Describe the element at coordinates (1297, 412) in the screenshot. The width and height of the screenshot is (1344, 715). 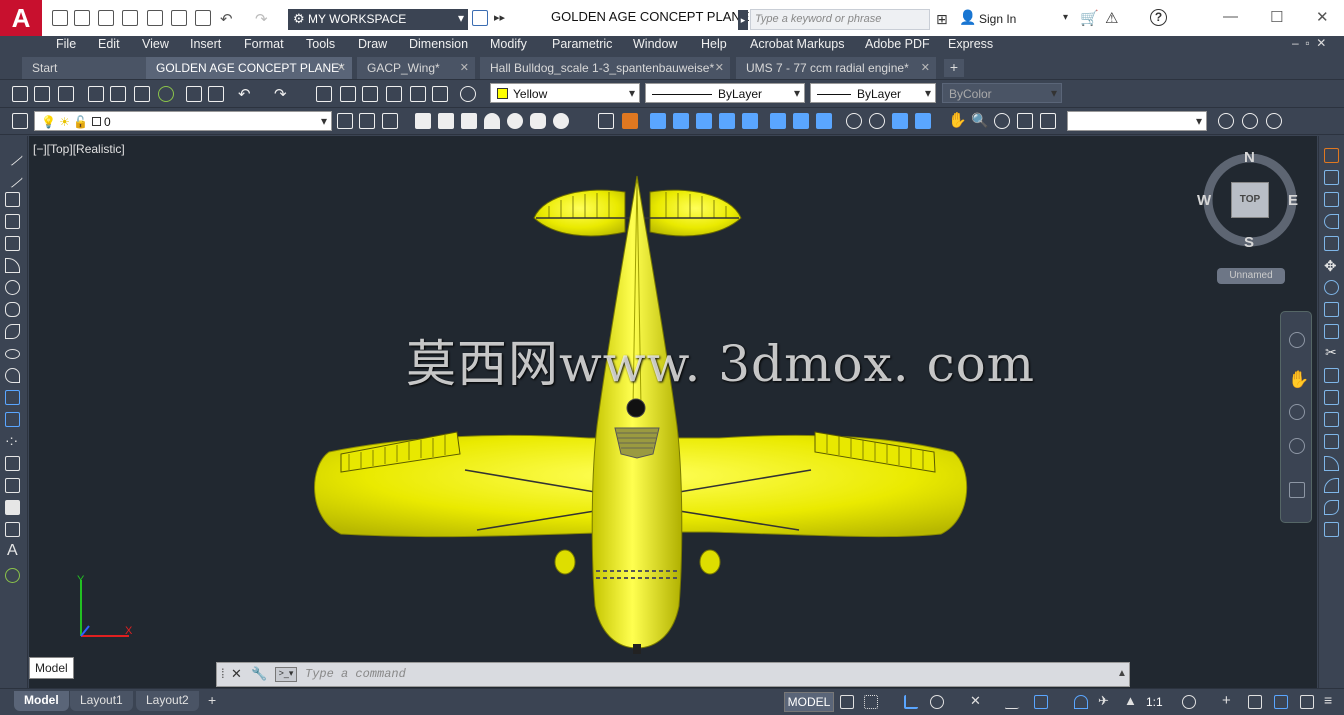
I see `zoom-extents-icon` at that location.